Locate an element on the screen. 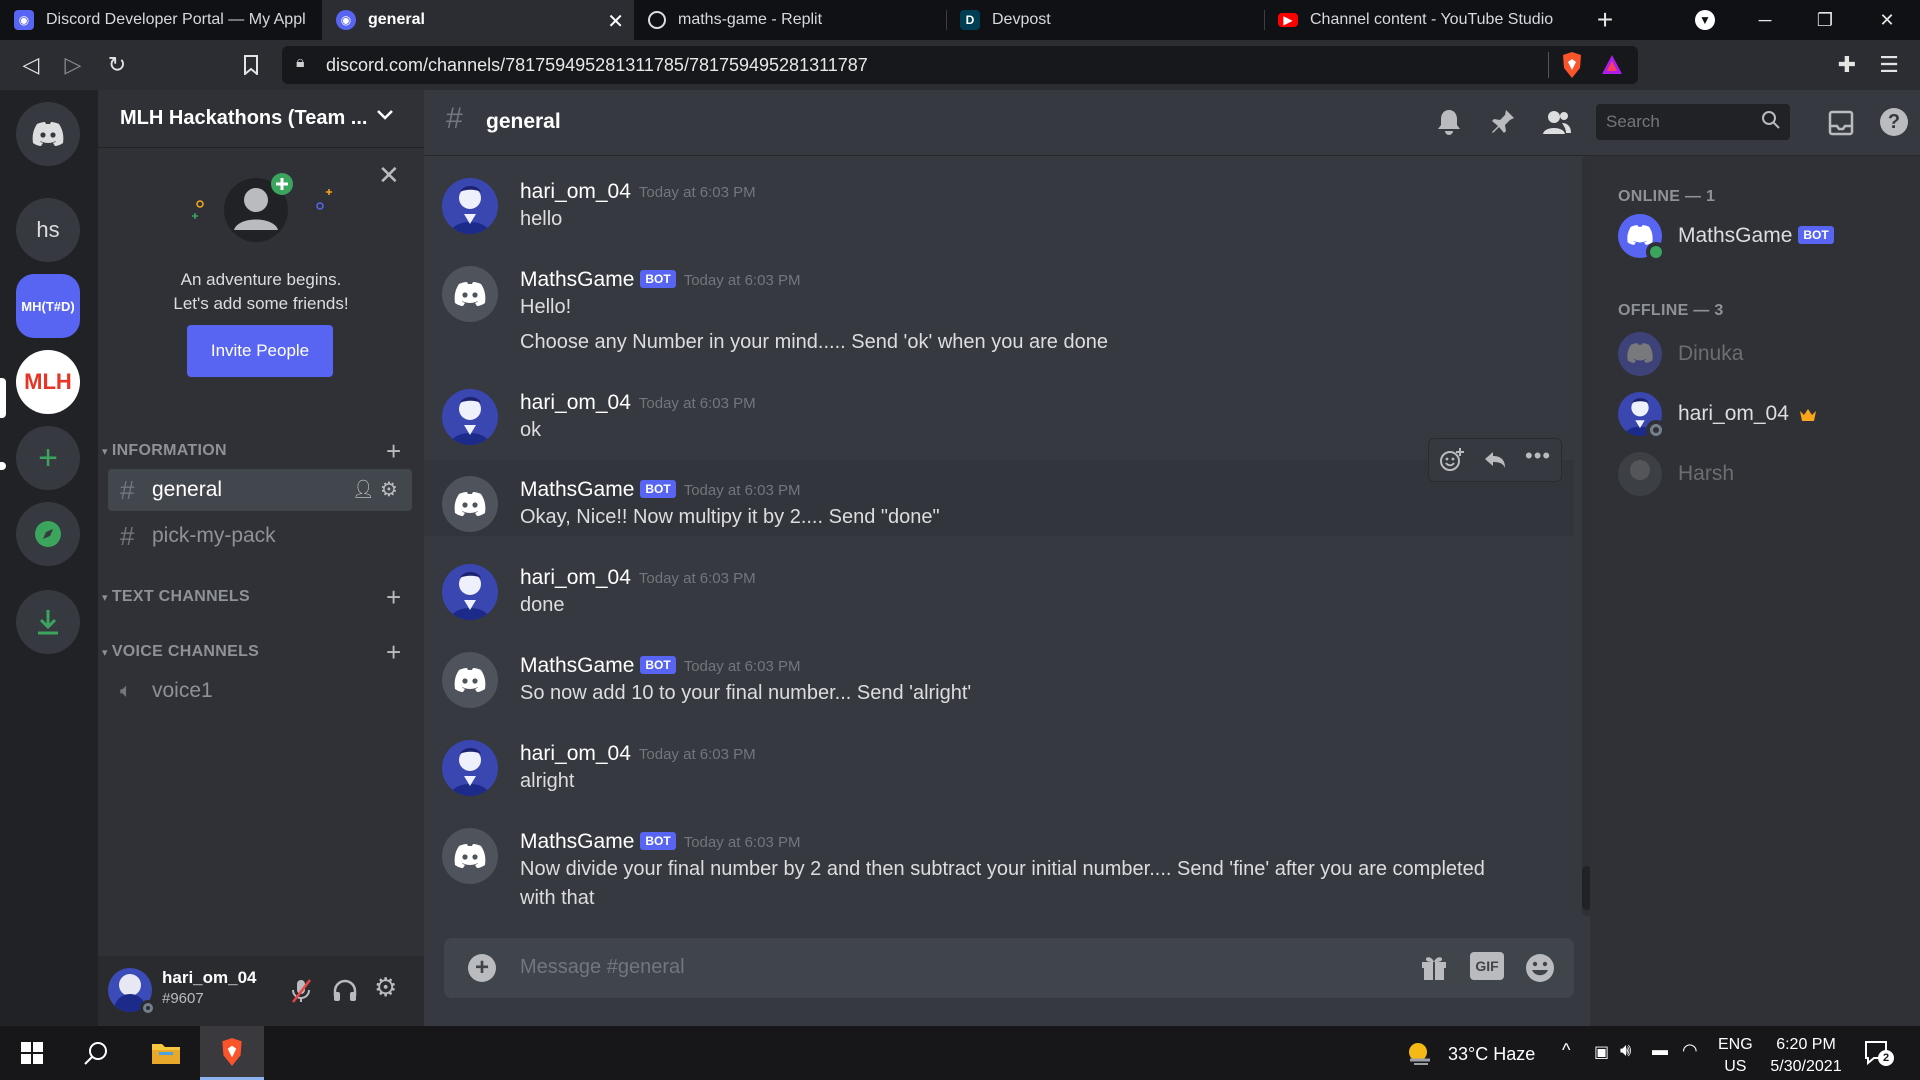 The height and width of the screenshot is (1080, 1920). channel-voice1: 🔈︎ voice1 is located at coordinates (260, 691).